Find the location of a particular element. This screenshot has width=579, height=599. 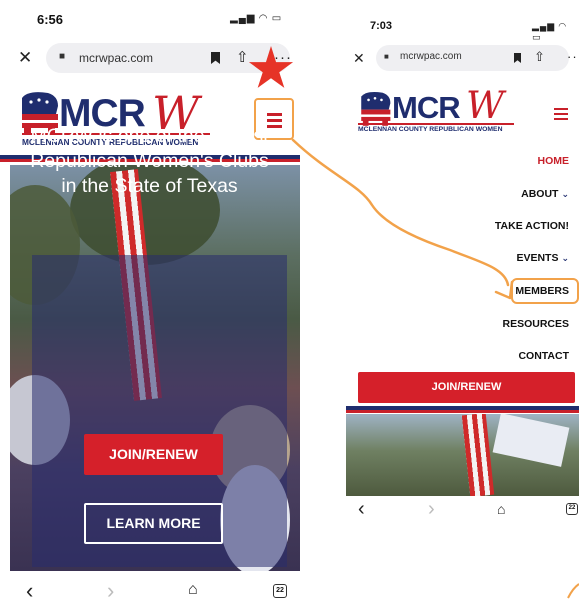

logo-w-script: W is located at coordinates (485, 105).